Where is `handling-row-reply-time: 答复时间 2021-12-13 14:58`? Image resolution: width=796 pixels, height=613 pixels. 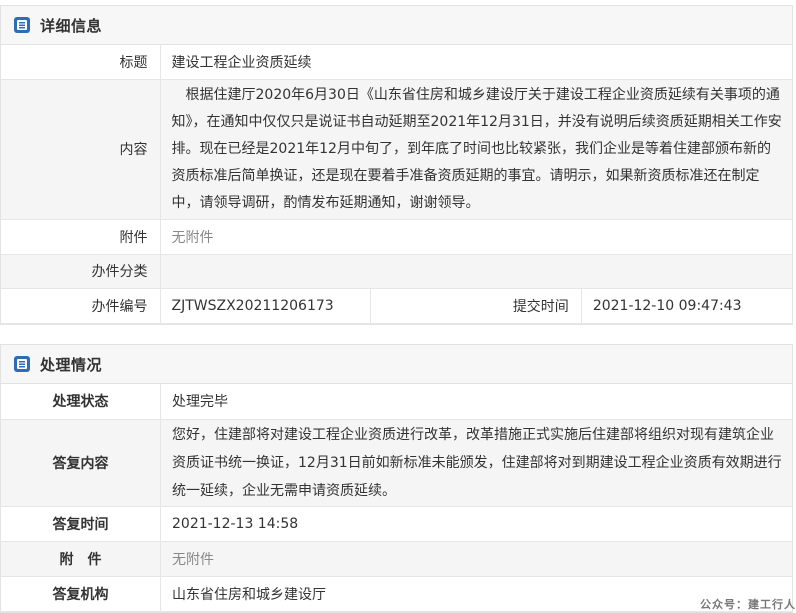 handling-row-reply-time: 答复时间 2021-12-13 14:58 is located at coordinates (396, 524).